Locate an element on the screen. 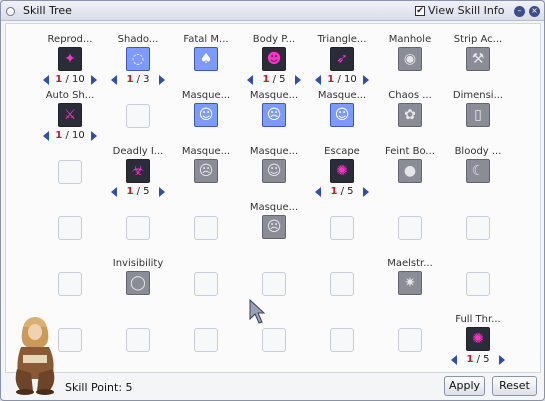 This screenshot has height=401, width=545. view-skill-info-label: View Skill Info is located at coordinates (466, 10).